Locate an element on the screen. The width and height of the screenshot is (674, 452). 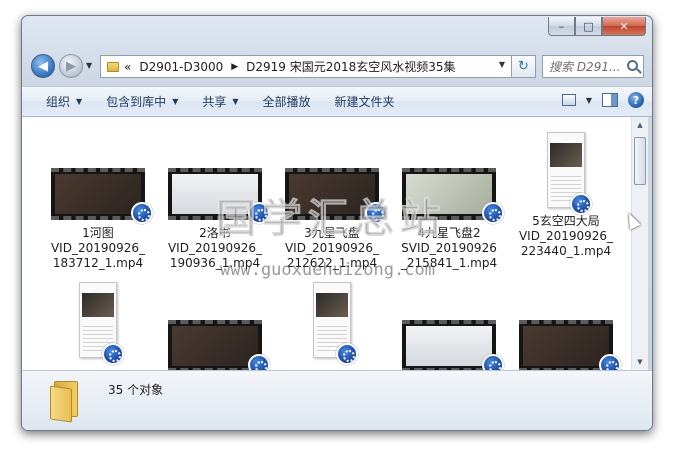
breadcrumb-segment-current: D2919 宋国元2018玄空风水视频35集 is located at coordinates (350, 66).